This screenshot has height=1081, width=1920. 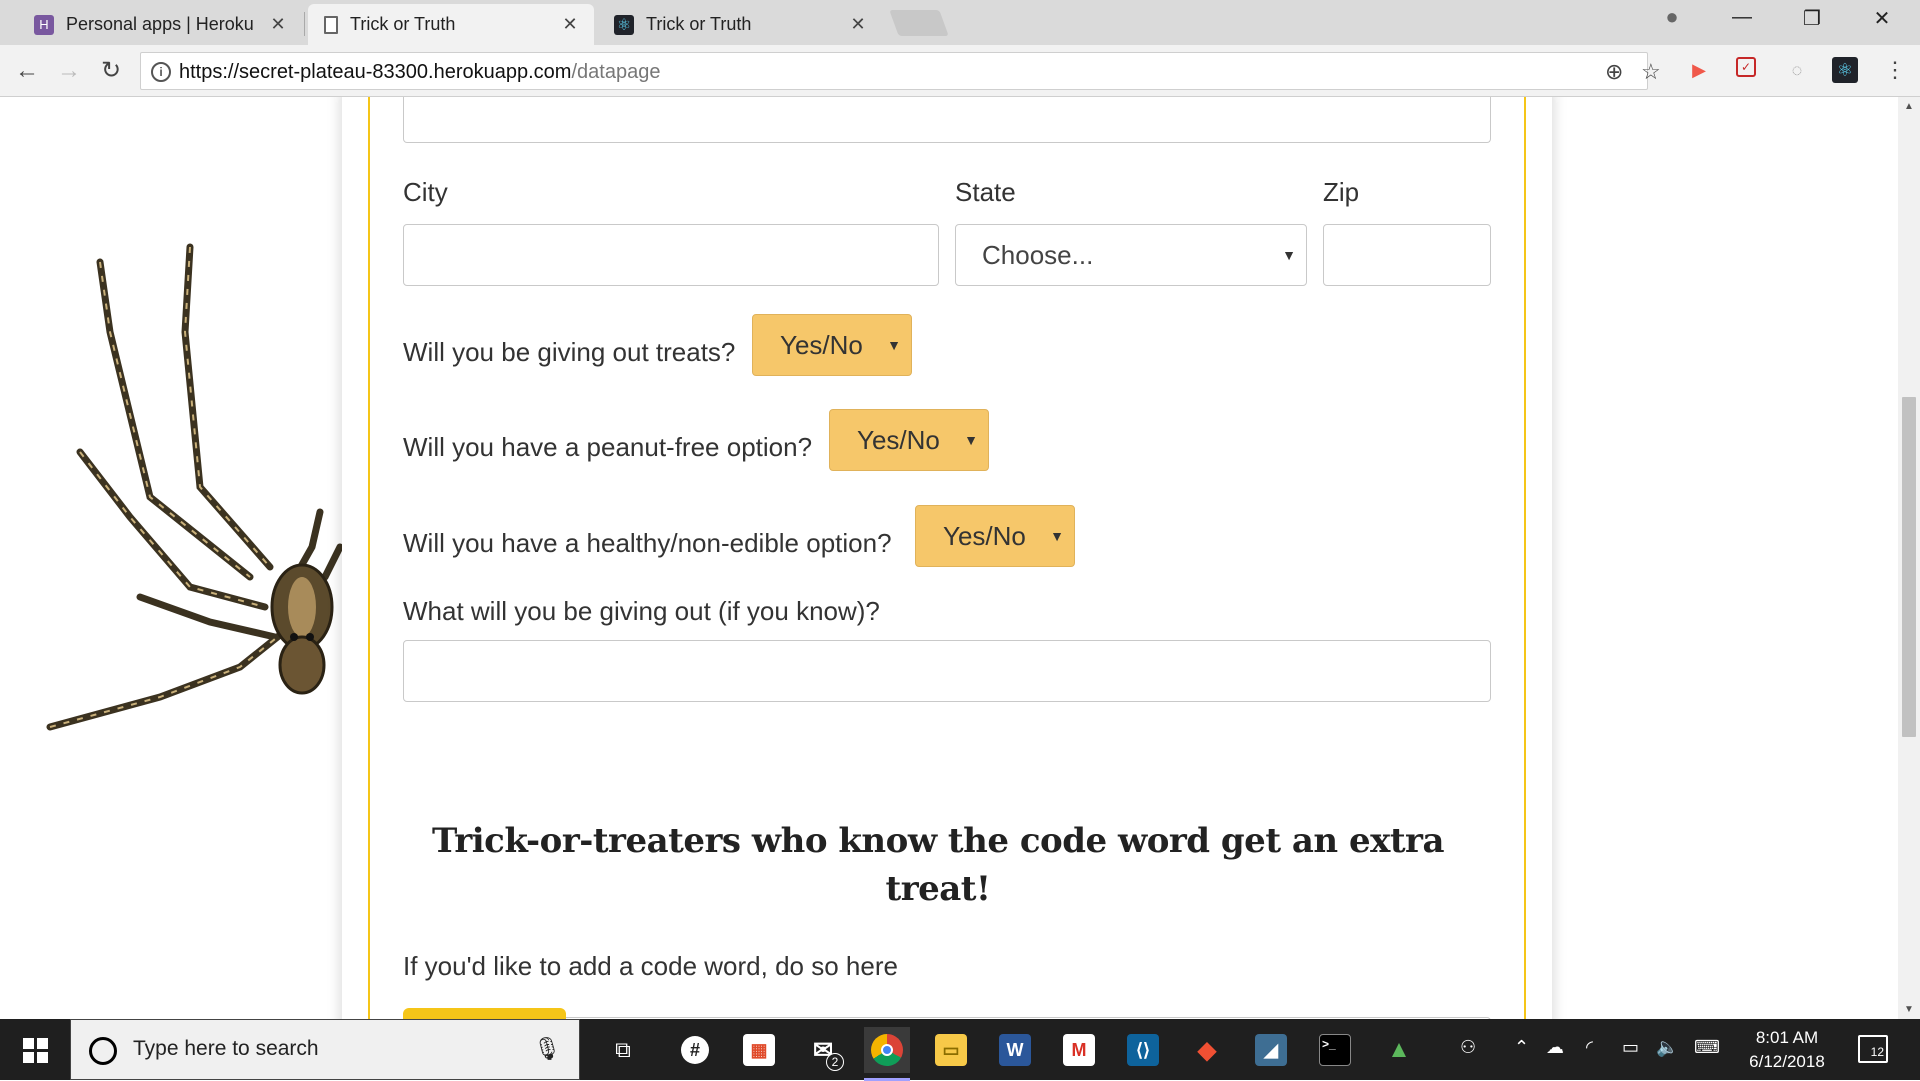 What do you see at coordinates (1143, 1050) in the screenshot?
I see `vscode-icon: ⟨⟩` at bounding box center [1143, 1050].